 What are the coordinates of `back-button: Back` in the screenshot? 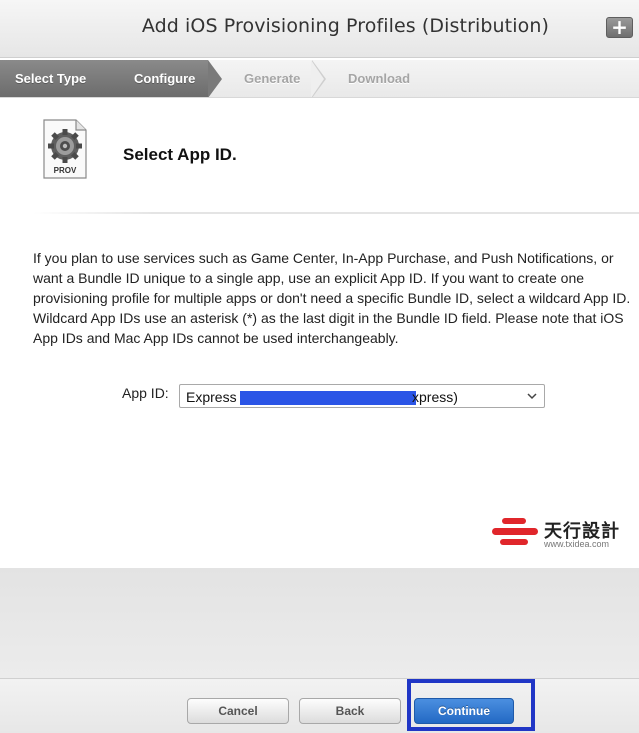 It's located at (350, 711).